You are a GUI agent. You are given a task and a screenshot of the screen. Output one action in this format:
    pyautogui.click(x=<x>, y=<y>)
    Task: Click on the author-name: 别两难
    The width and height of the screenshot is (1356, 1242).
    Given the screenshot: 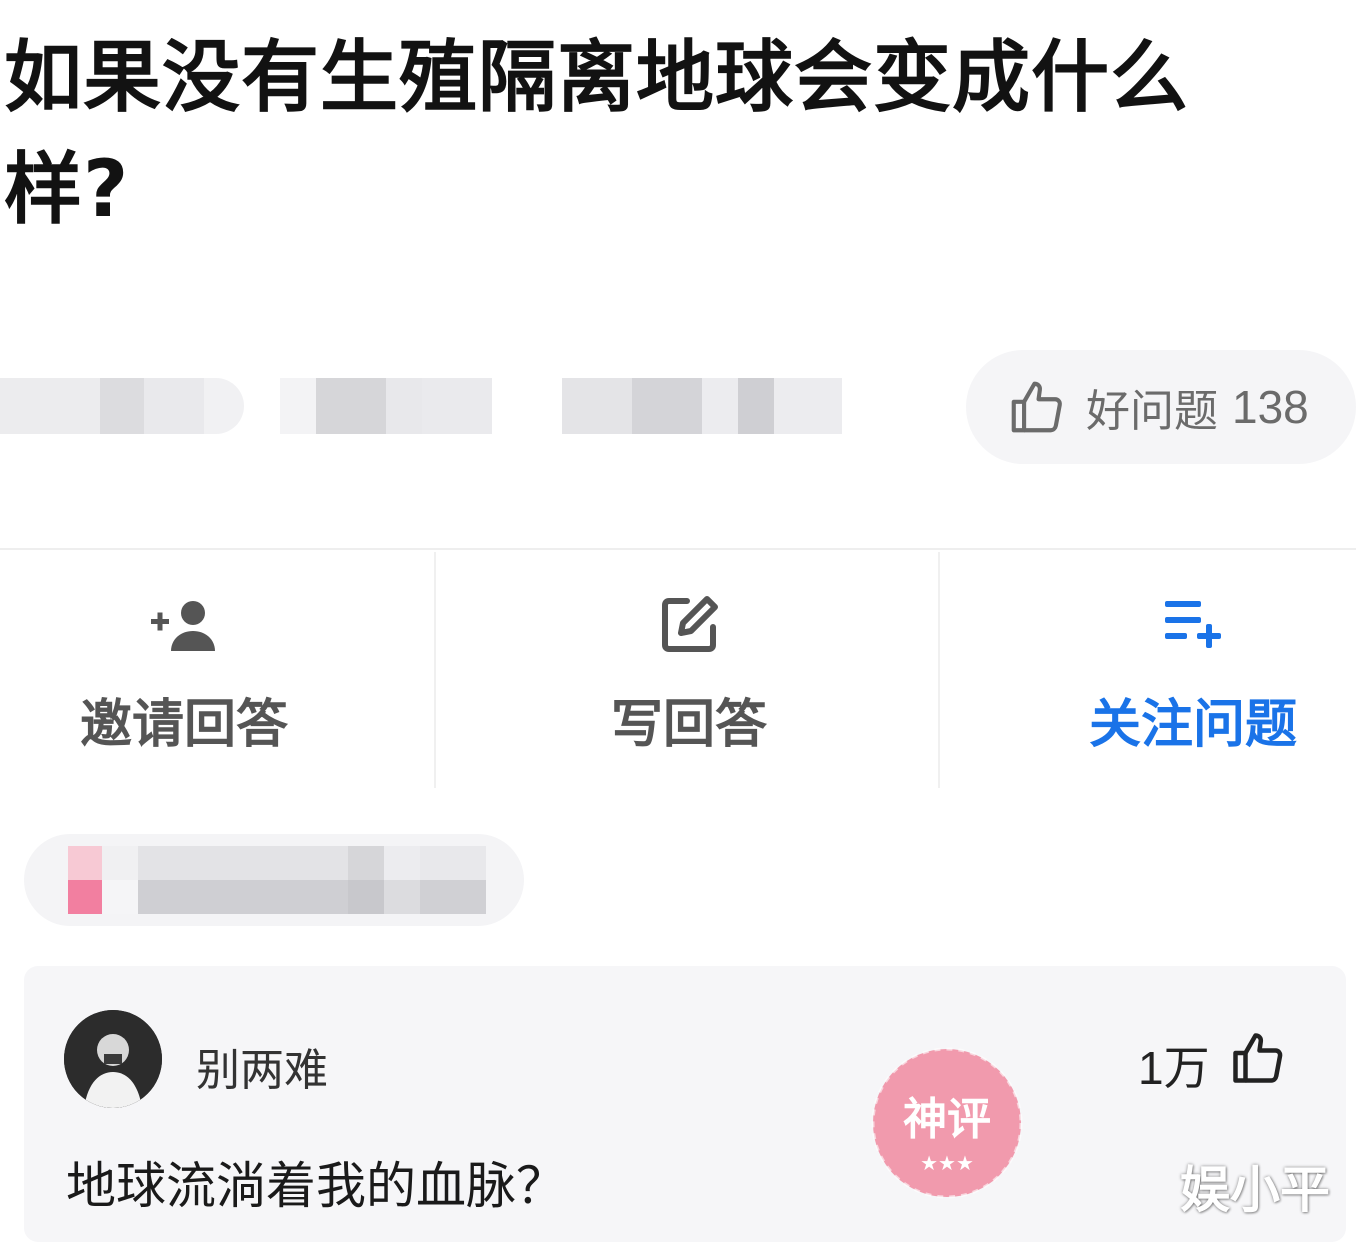 What is the action you would take?
    pyautogui.click(x=262, y=1066)
    